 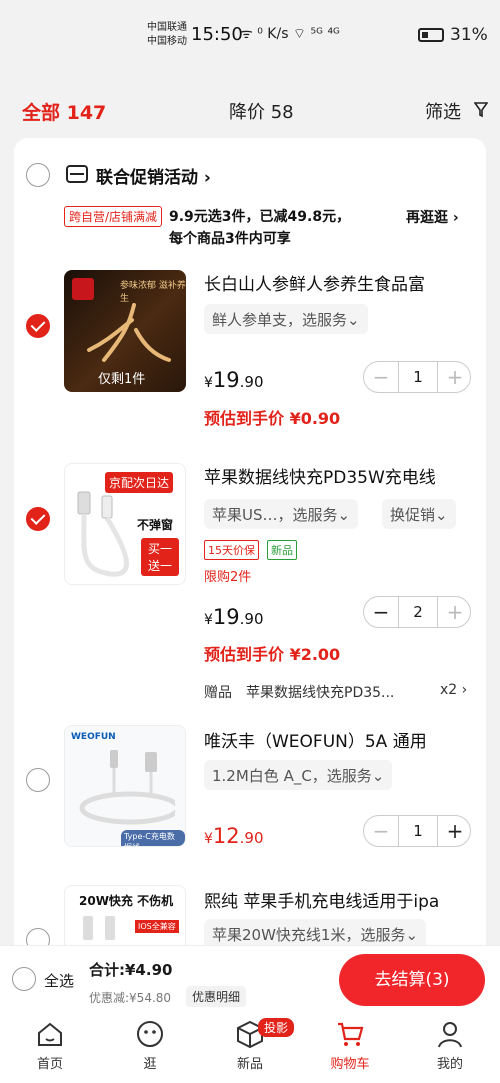 What do you see at coordinates (449, 1064) in the screenshot?
I see `nav-mine-label: 我的` at bounding box center [449, 1064].